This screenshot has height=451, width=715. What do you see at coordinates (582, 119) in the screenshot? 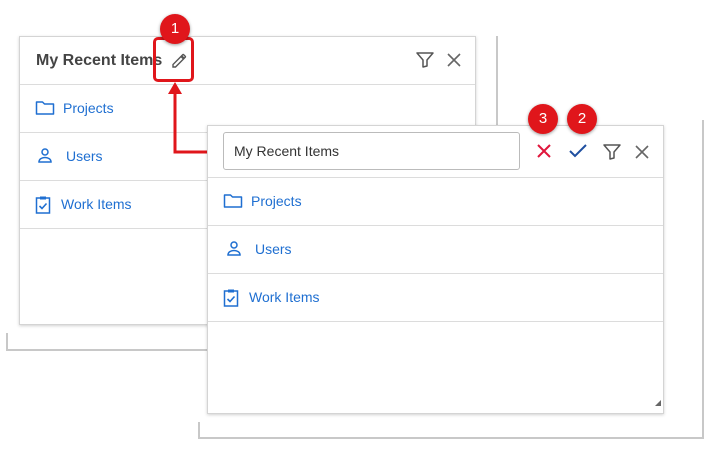
I see `callout-badge-confirm: 2` at bounding box center [582, 119].